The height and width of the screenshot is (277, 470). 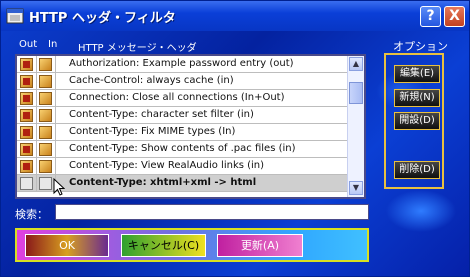 What do you see at coordinates (420, 46) in the screenshot?
I see `options-label: オプション` at bounding box center [420, 46].